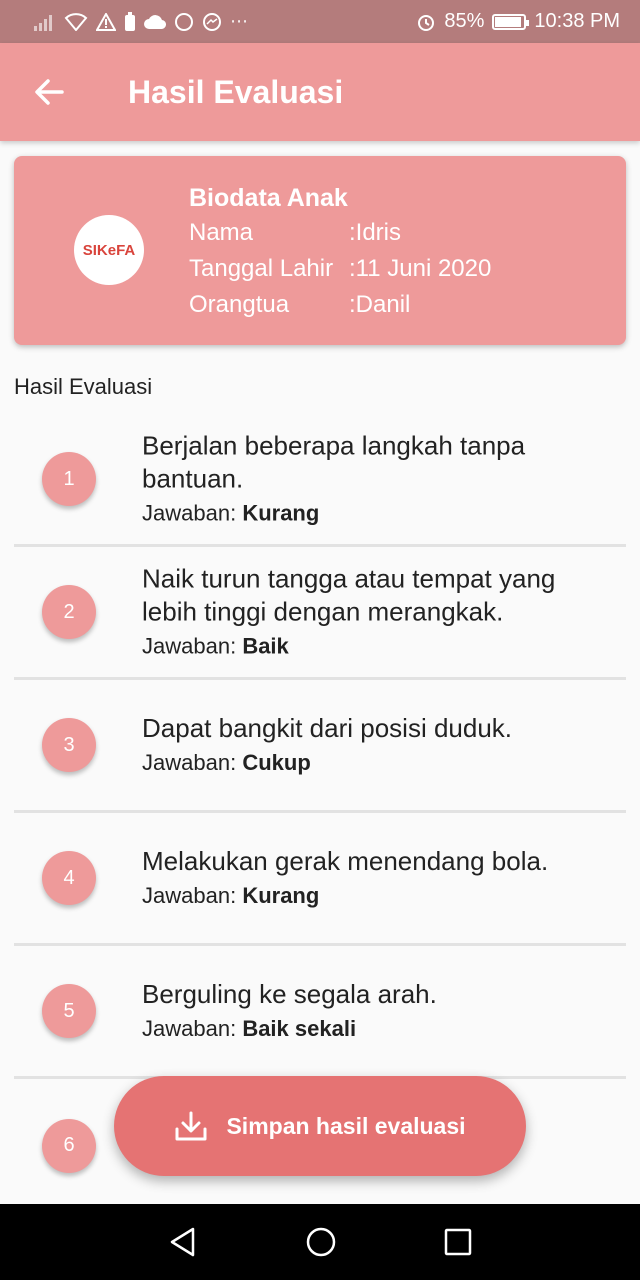  I want to click on answer-text: Jawaban: Baik sekali, so click(249, 1028).